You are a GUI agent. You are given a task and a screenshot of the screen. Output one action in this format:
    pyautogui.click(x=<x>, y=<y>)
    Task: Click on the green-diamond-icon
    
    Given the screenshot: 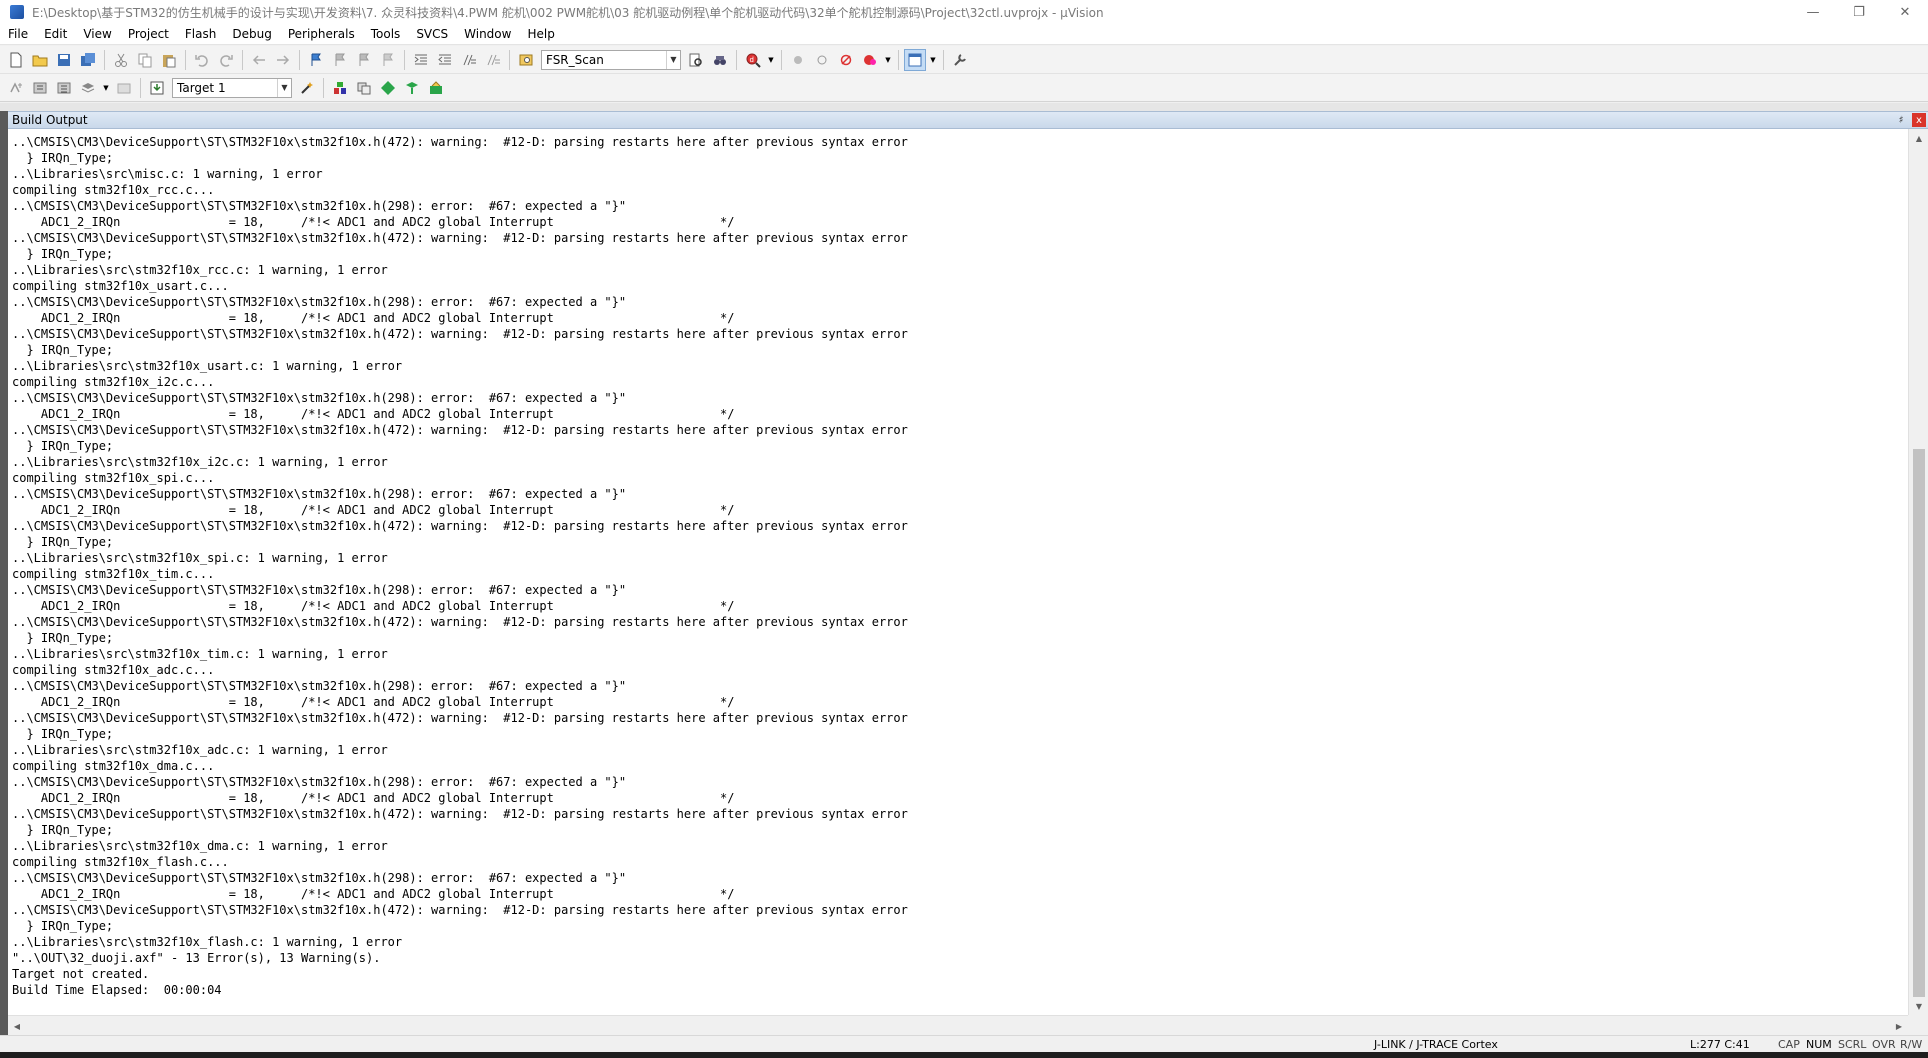 What is the action you would take?
    pyautogui.click(x=388, y=87)
    